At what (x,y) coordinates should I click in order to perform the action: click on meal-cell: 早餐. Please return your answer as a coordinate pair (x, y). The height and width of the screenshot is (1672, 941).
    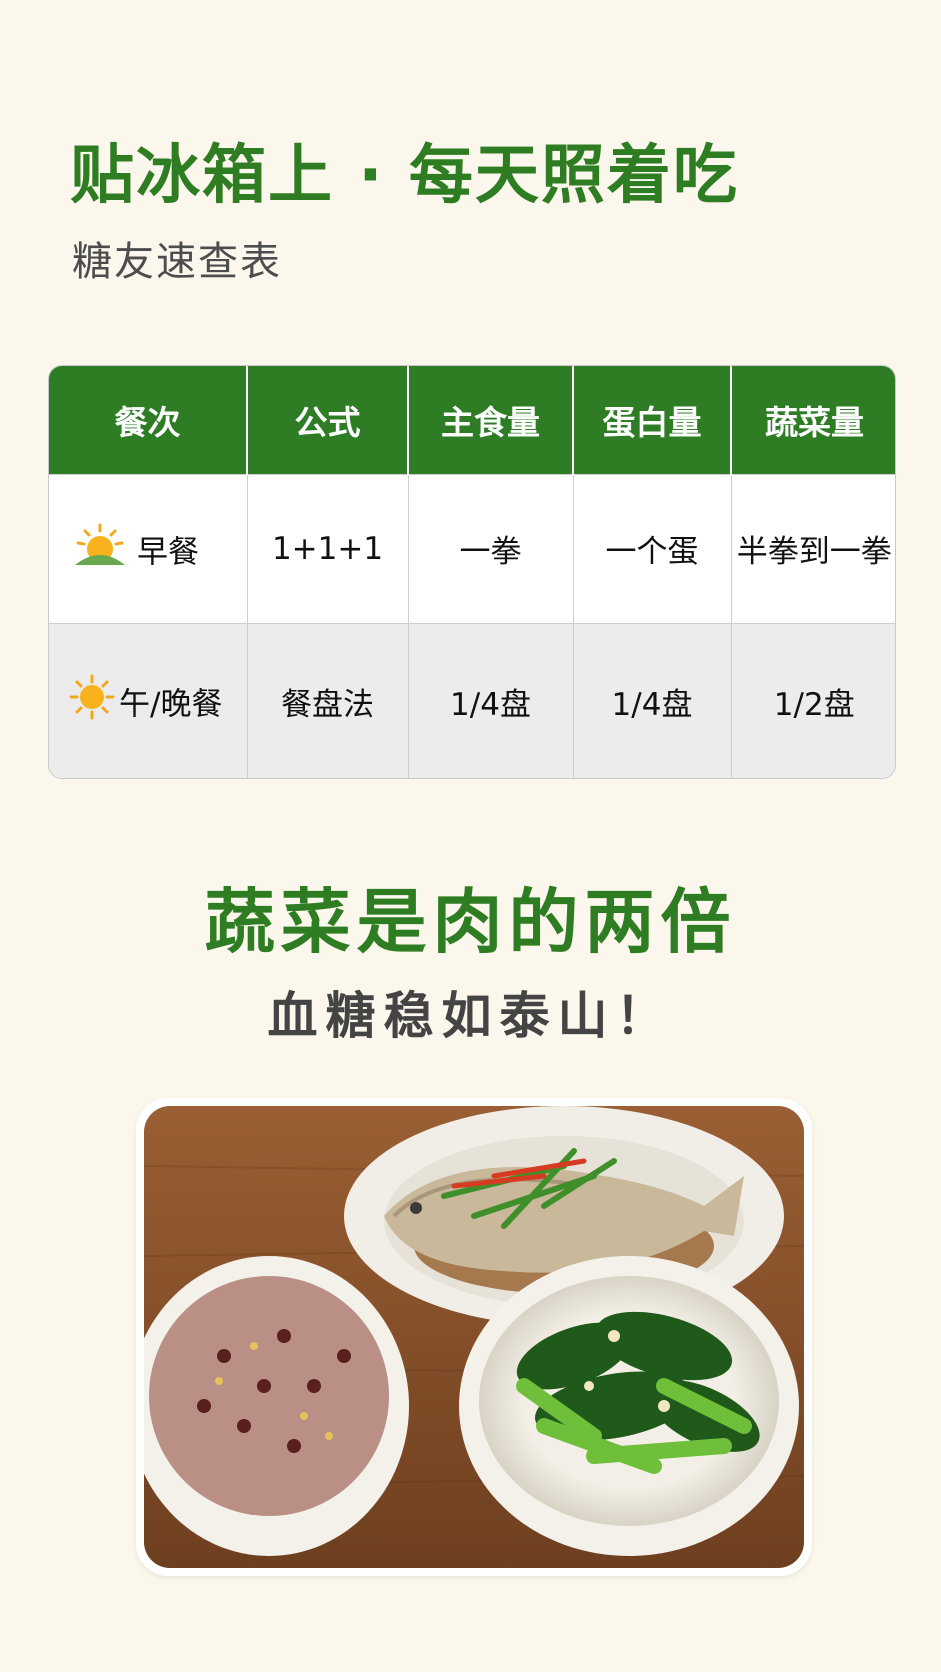
    Looking at the image, I should click on (148, 548).